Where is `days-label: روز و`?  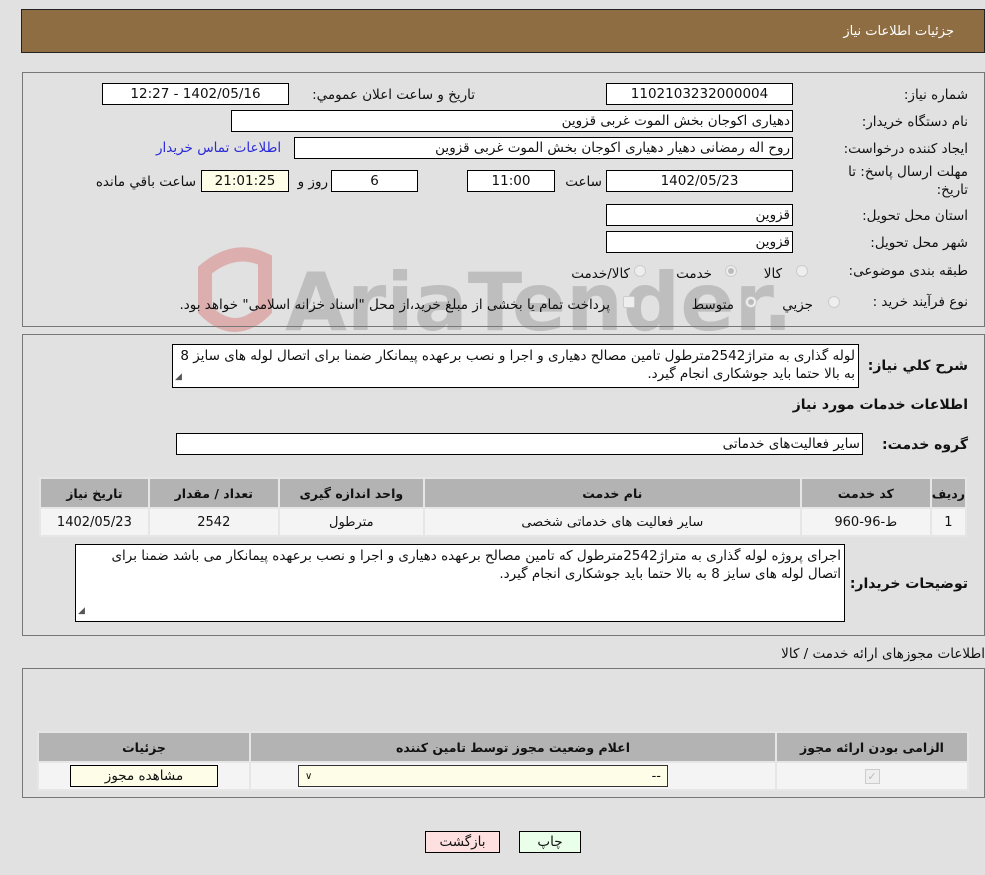
days-label: روز و is located at coordinates (312, 182).